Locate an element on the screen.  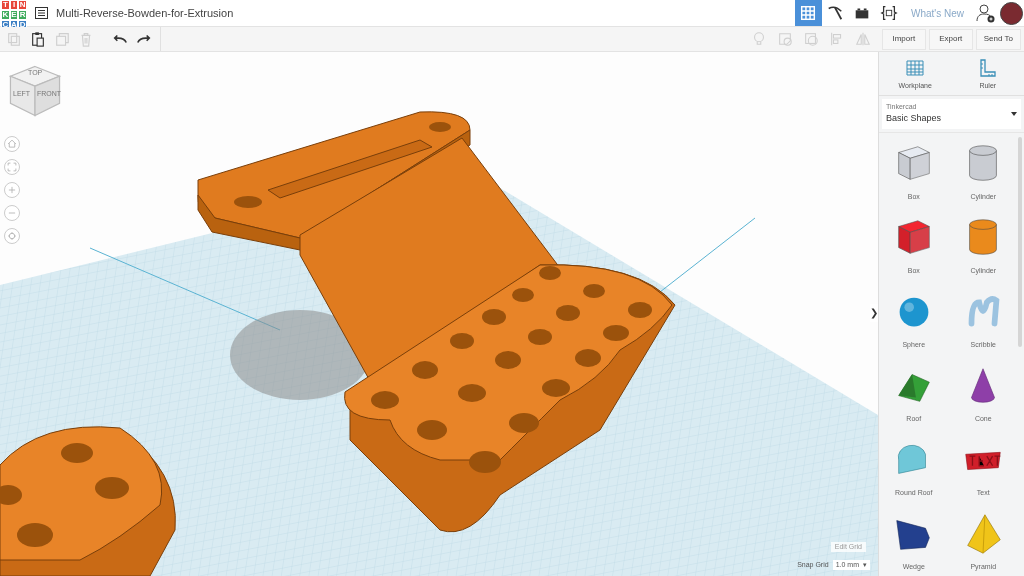
zoom-out-button is located at coordinates (12, 213).